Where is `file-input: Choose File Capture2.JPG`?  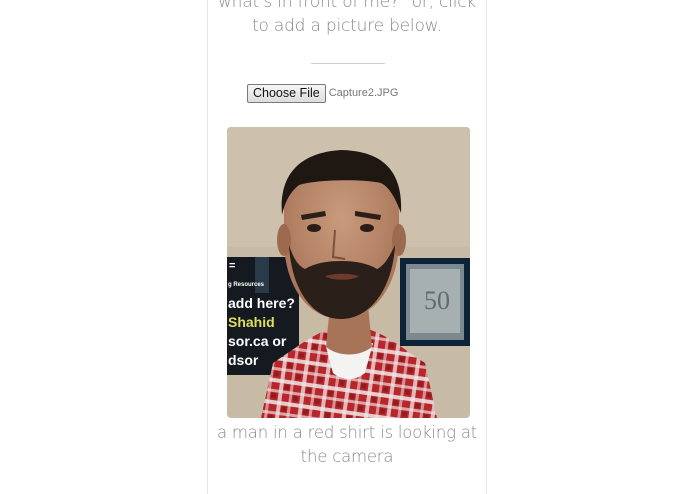
file-input: Choose File Capture2.JPG is located at coordinates (322, 93).